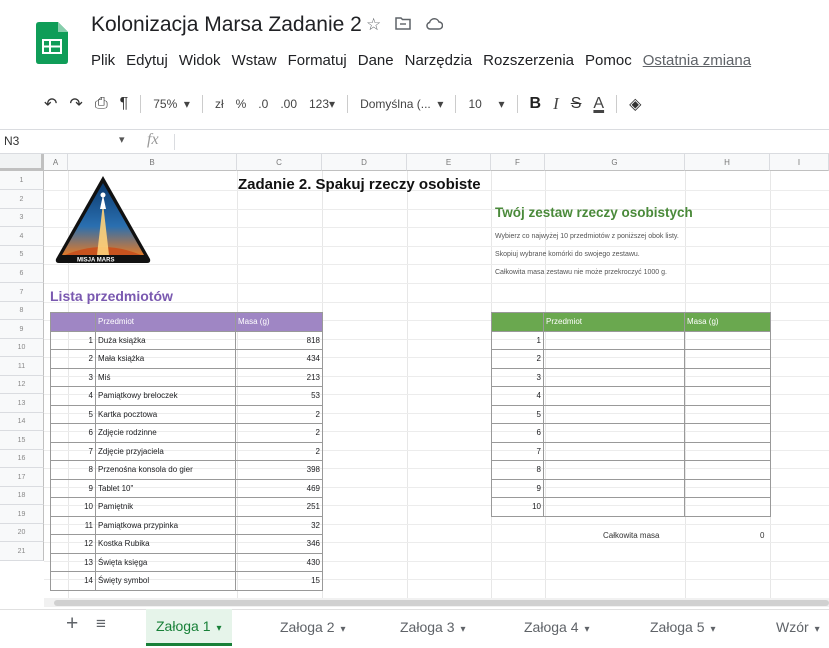 This screenshot has height=648, width=829. What do you see at coordinates (73, 451) in the screenshot?
I see `item-number-cell: 7` at bounding box center [73, 451].